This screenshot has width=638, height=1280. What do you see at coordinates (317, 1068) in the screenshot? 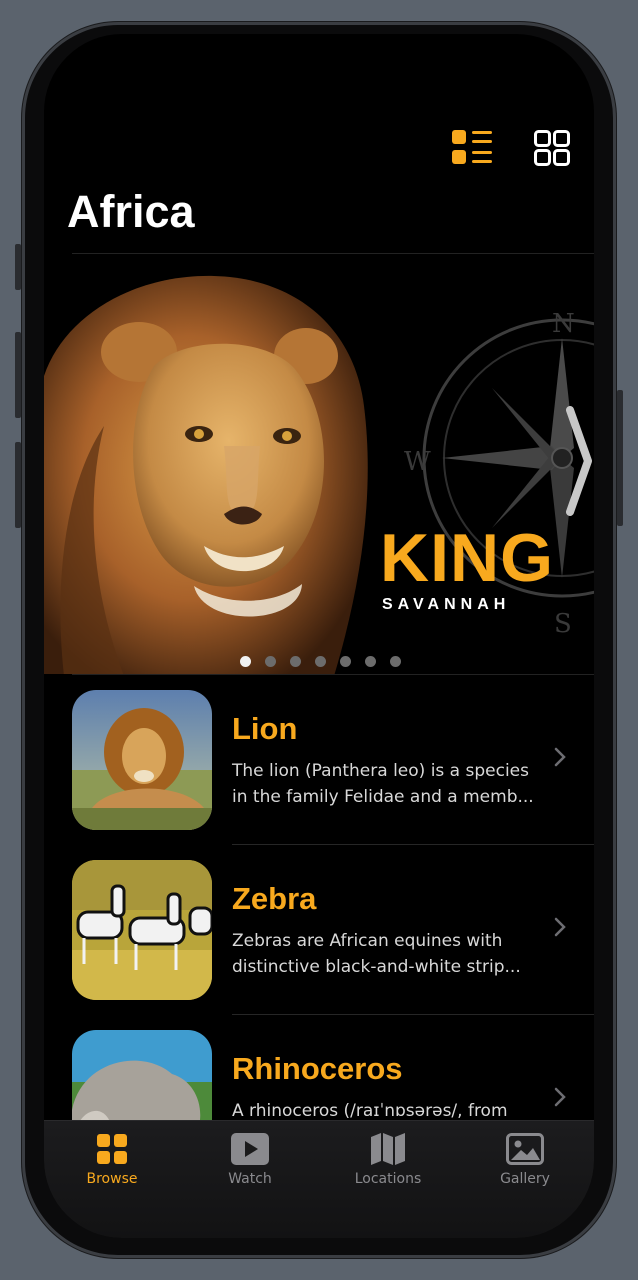
I see `animal-name: Rhinoceros` at bounding box center [317, 1068].